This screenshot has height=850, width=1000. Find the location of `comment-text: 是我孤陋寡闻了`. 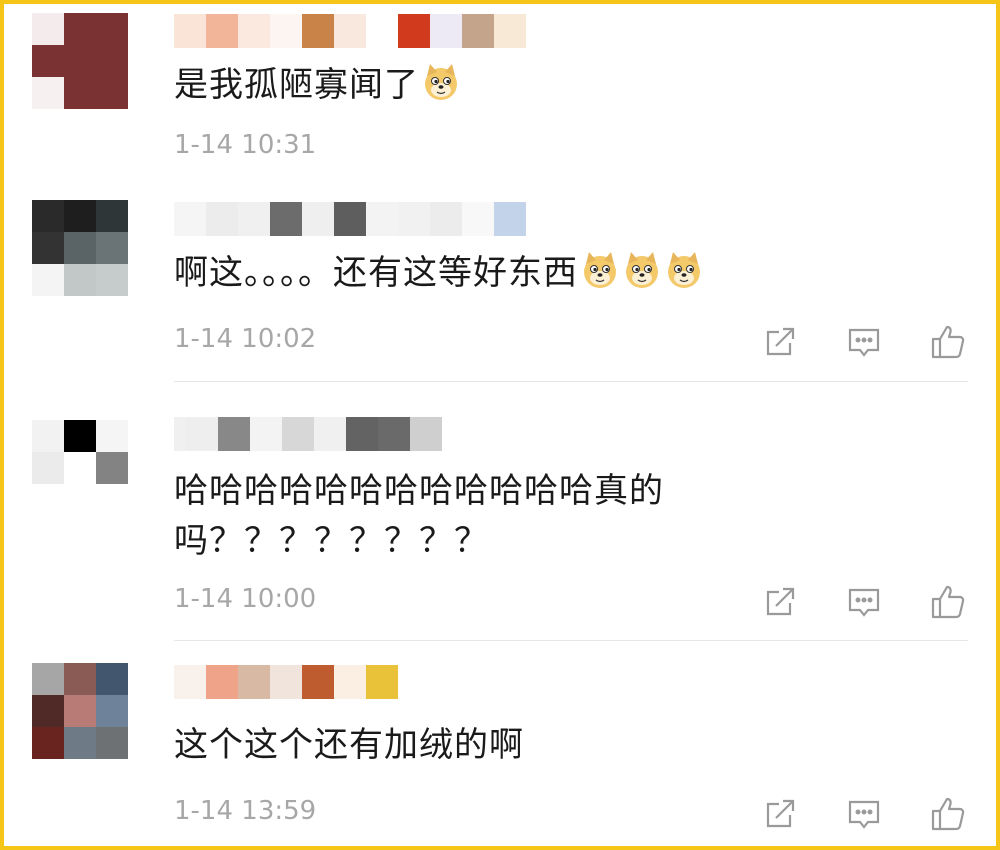

comment-text: 是我孤陋寡闻了 is located at coordinates (317, 84).